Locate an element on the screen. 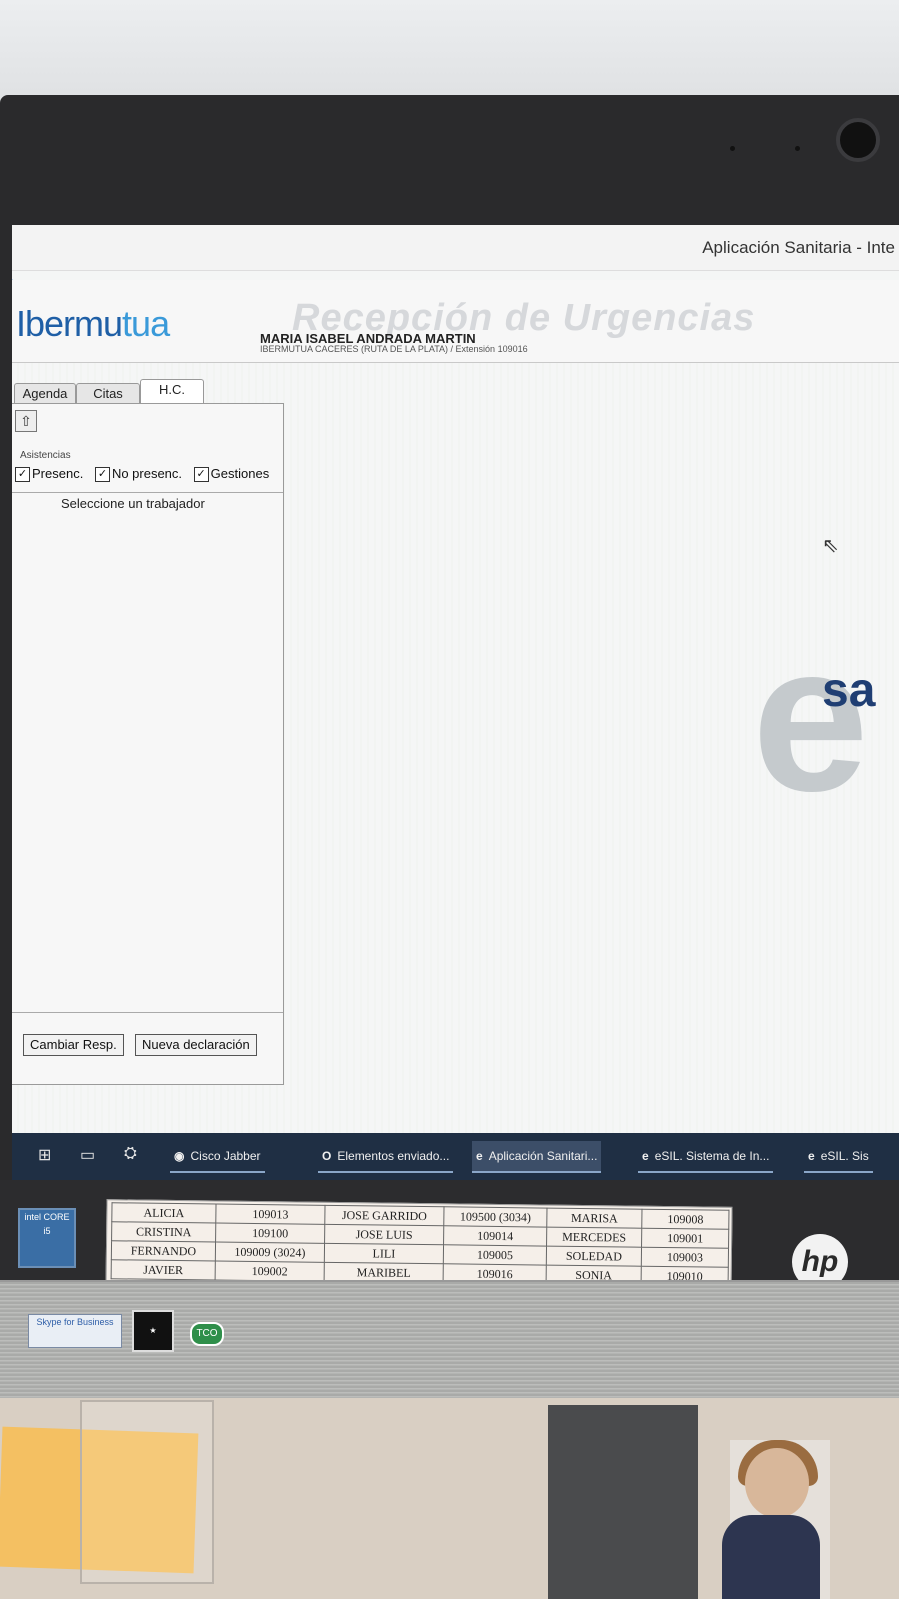 The height and width of the screenshot is (1599, 899). checkbox-label: No presenc. is located at coordinates (147, 473).